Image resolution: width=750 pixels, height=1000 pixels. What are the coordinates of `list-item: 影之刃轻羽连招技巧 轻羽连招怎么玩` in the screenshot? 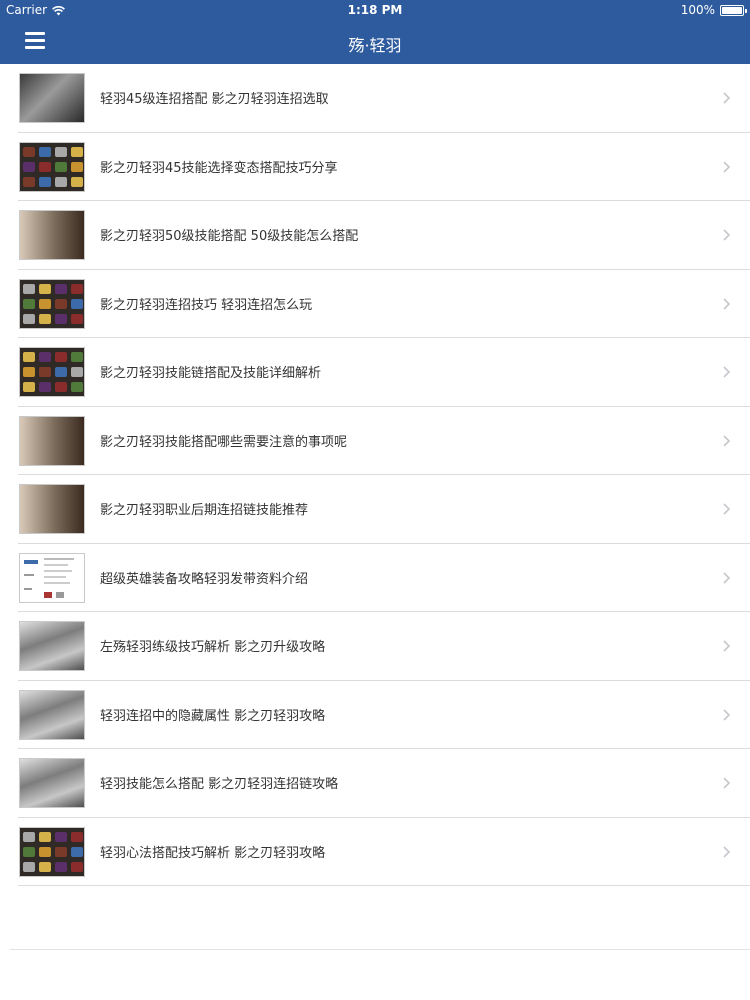 It's located at (375, 304).